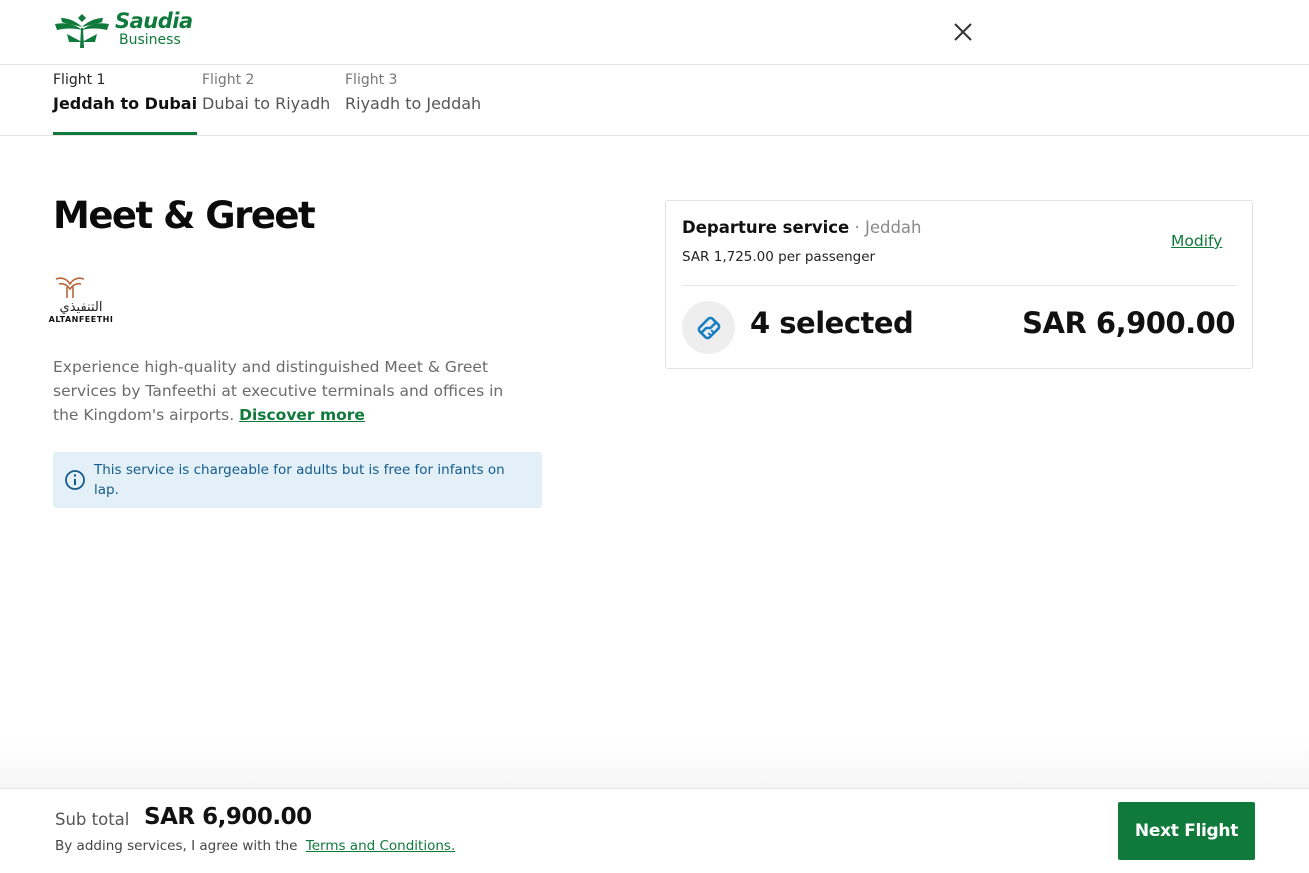  What do you see at coordinates (184, 215) in the screenshot?
I see `page-title: Meet & Greet` at bounding box center [184, 215].